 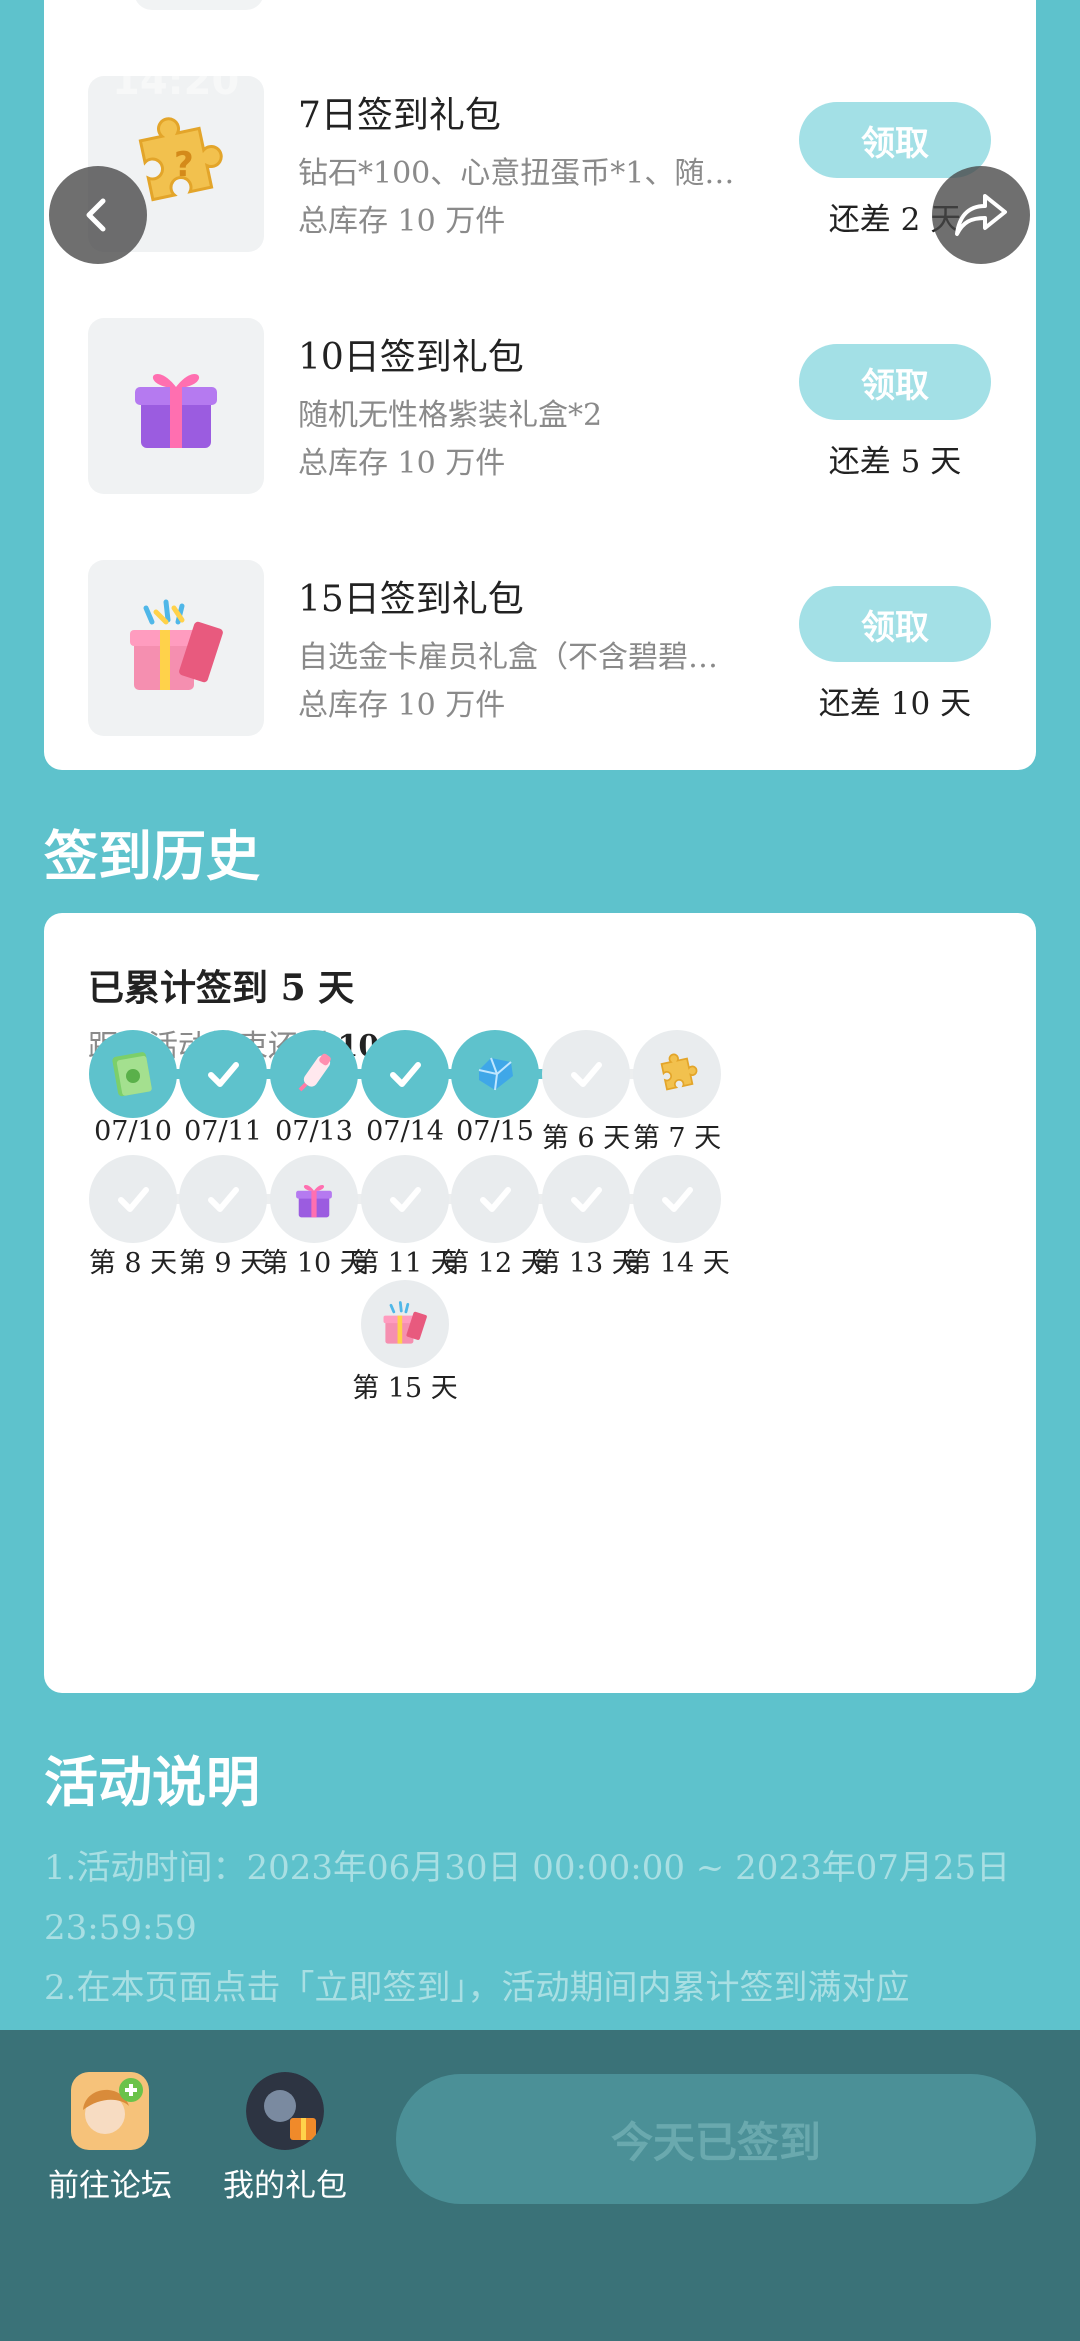 I want to click on gift-title: 10日签到礼包, so click(x=411, y=357).